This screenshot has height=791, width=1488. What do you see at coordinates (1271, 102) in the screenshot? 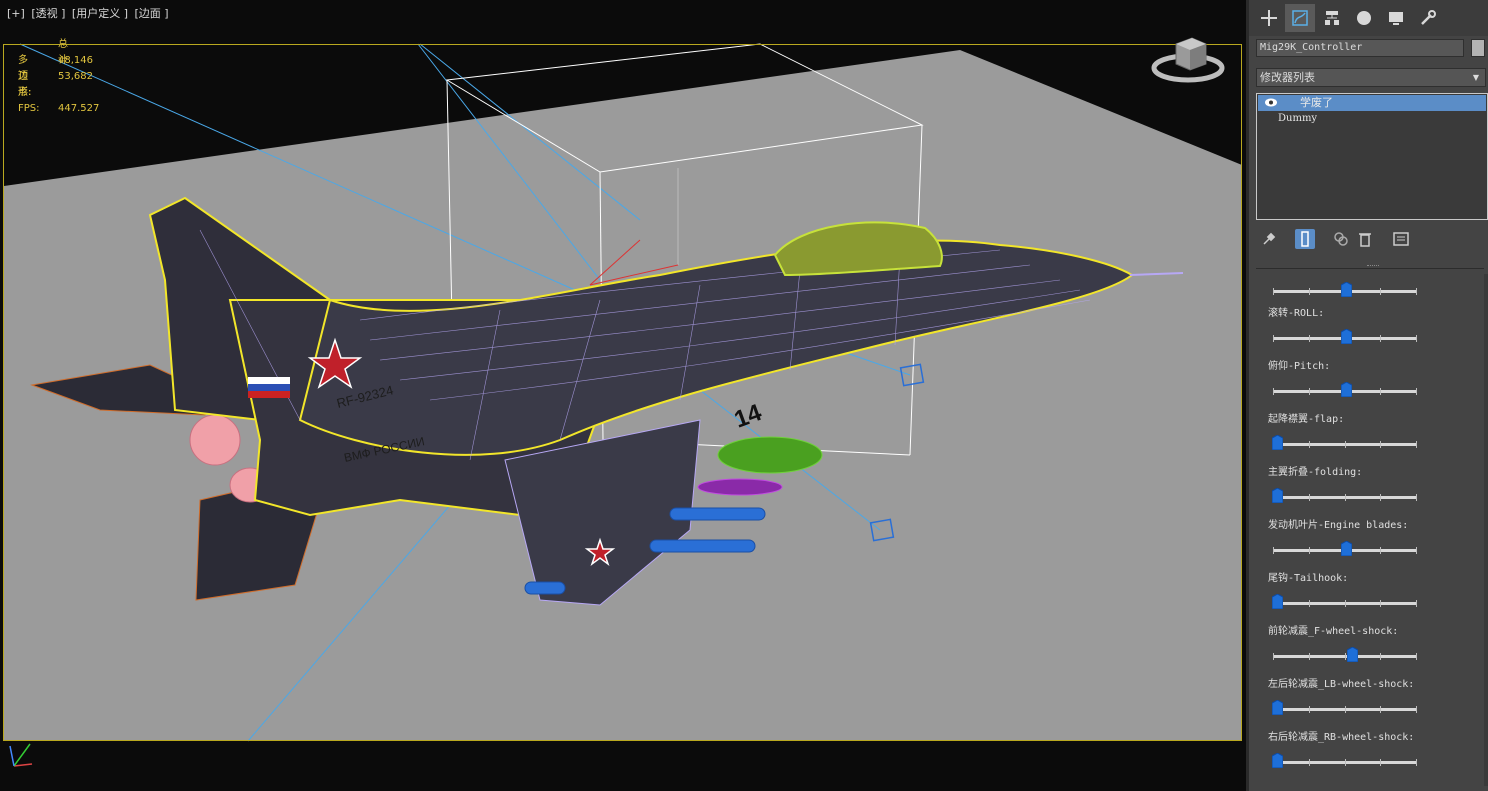
I see `eye-icon` at bounding box center [1271, 102].